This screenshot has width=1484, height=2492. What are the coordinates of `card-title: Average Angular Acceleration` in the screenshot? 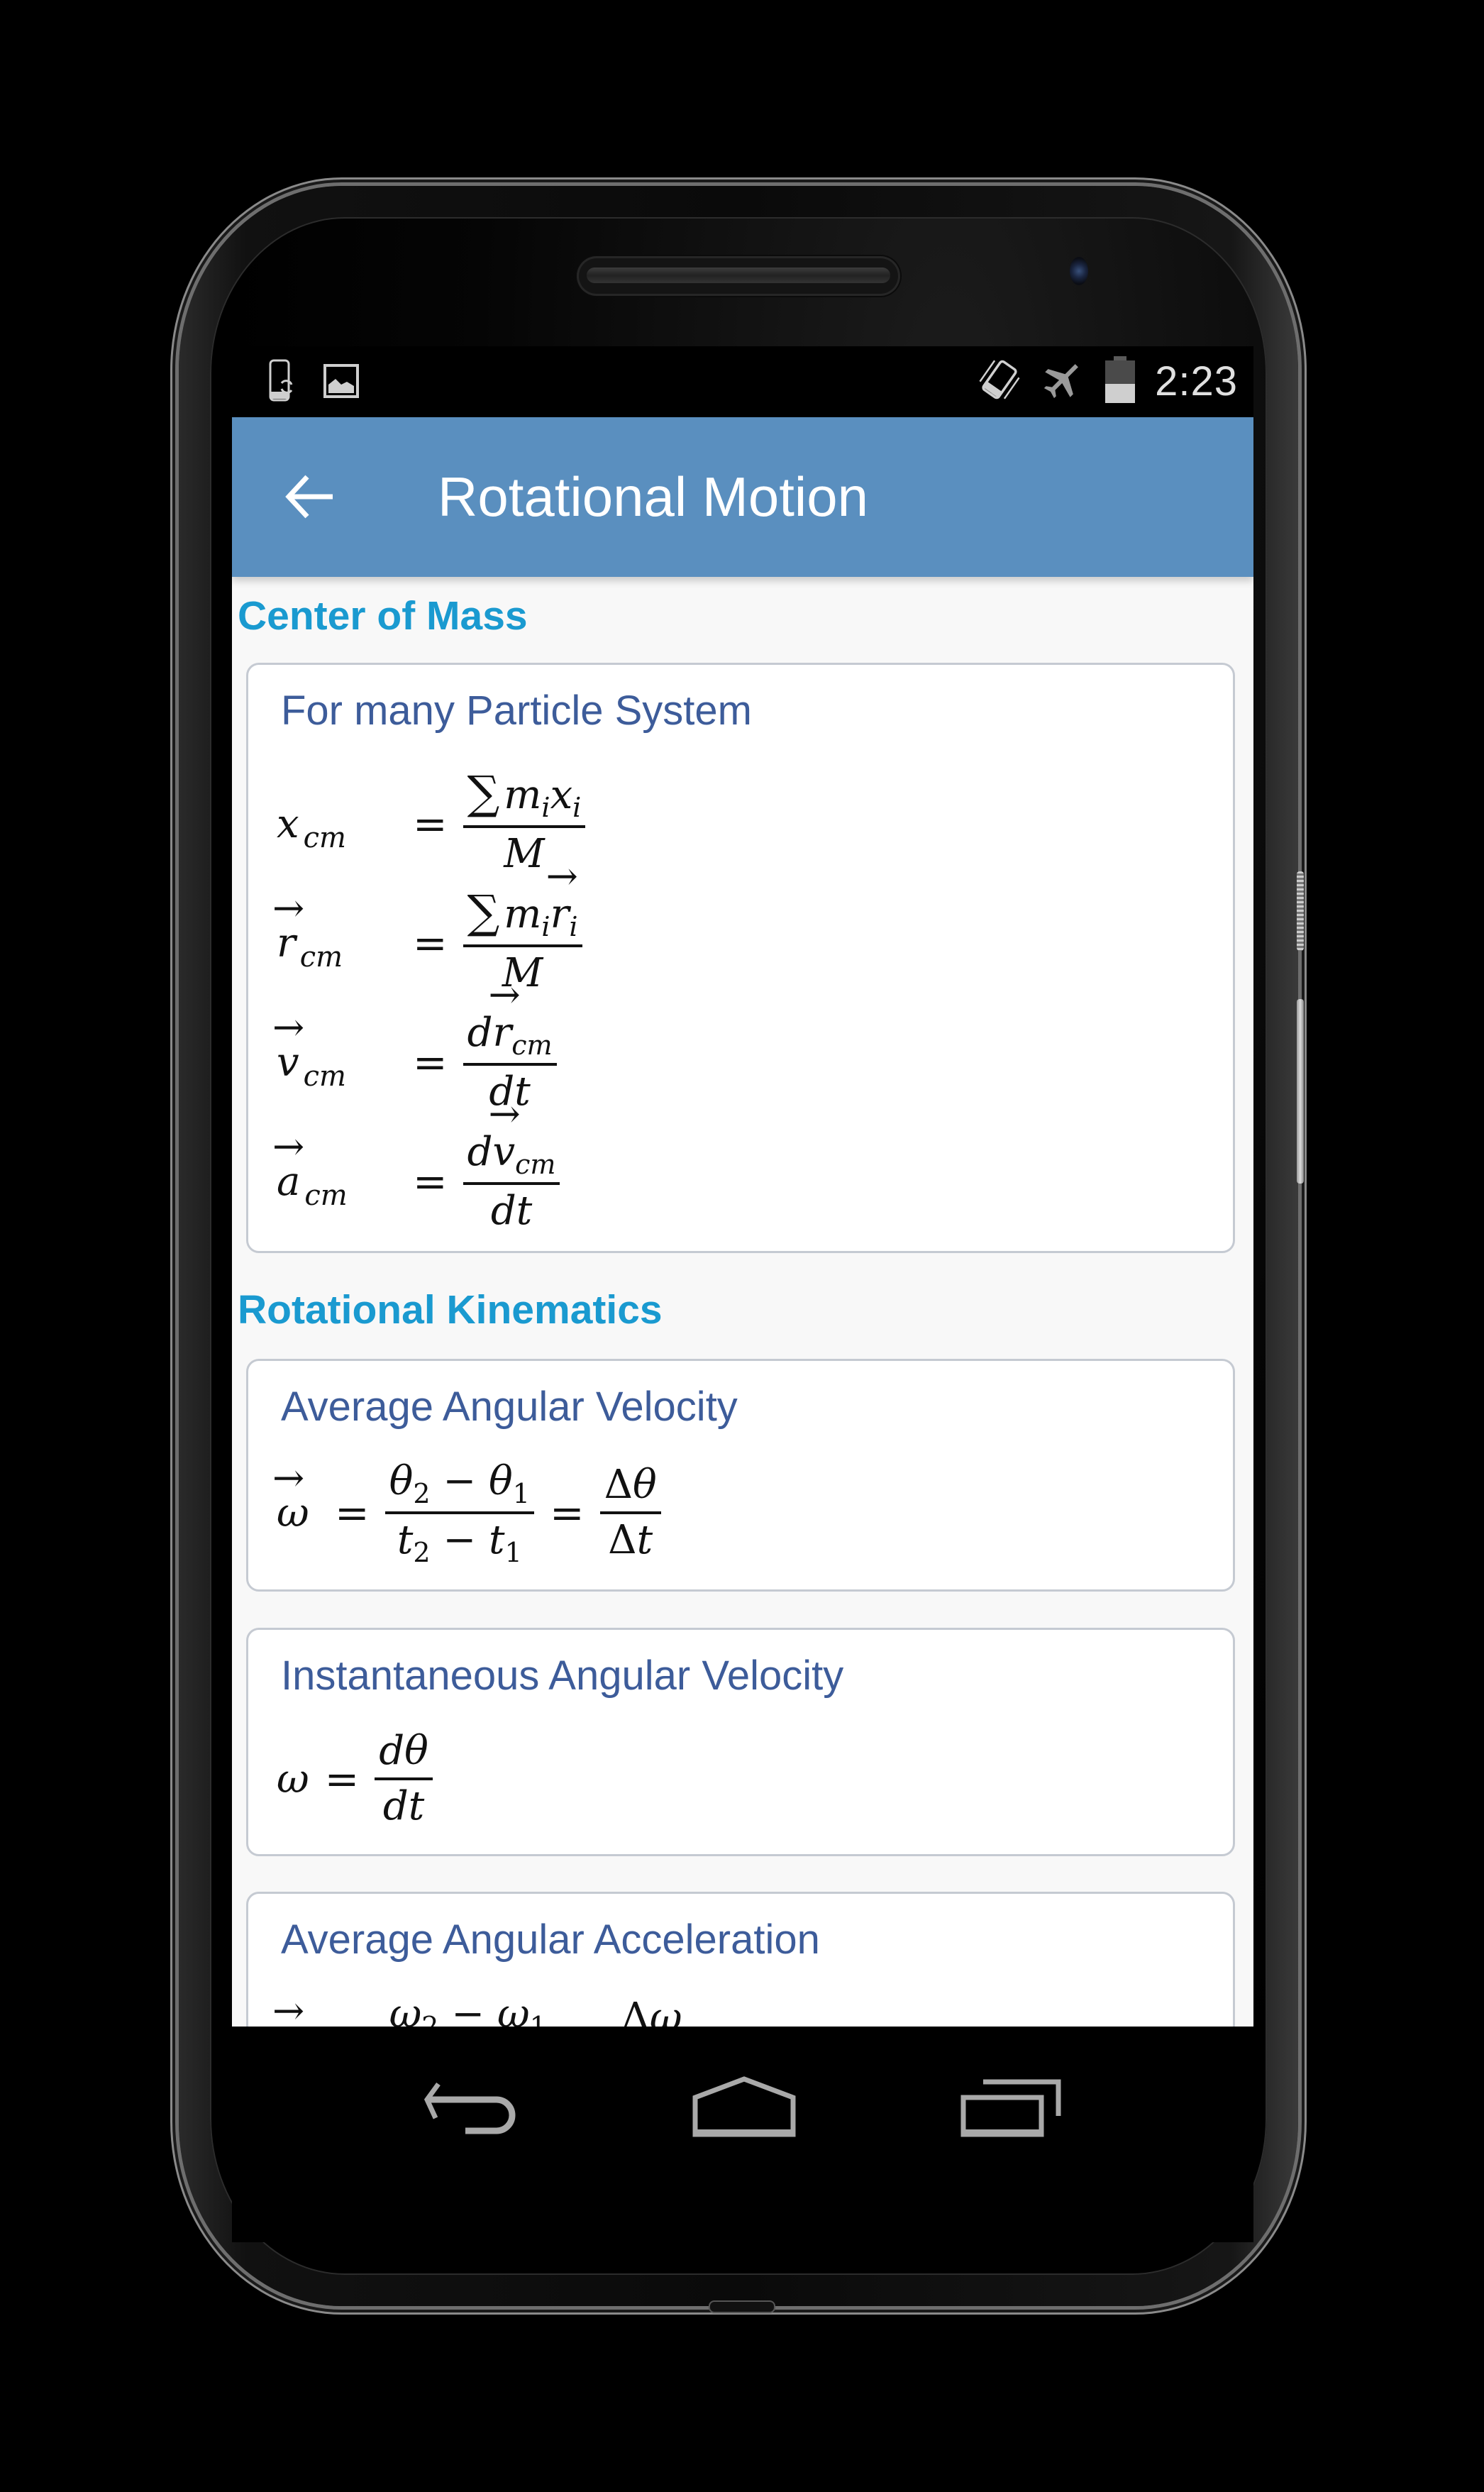 It's located at (551, 1940).